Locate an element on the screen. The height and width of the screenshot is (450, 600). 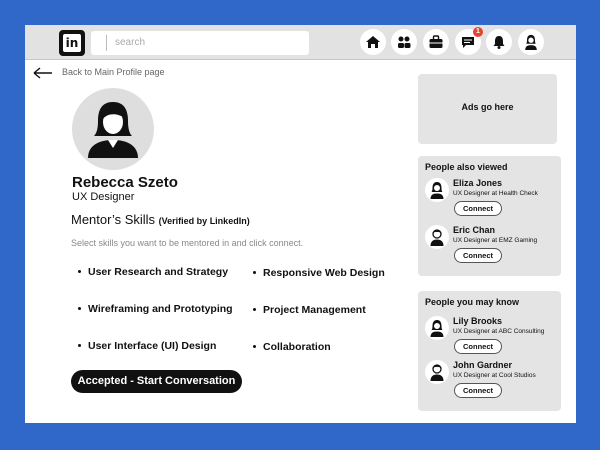
skill-item: Wireframing and Prototyping is located at coordinates (155, 309).